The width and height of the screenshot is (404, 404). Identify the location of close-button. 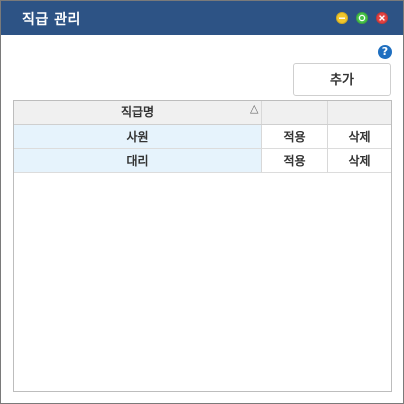
(382, 18).